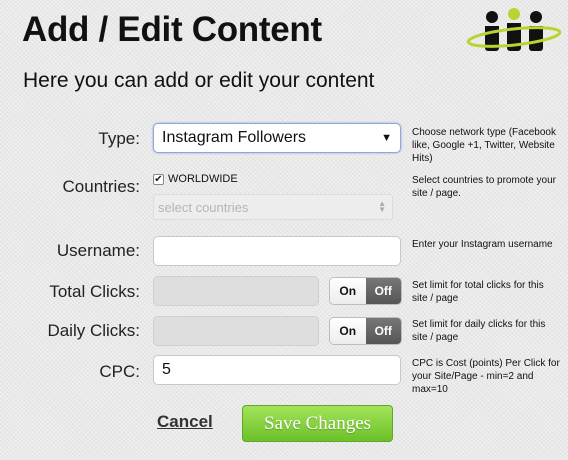 Image resolution: width=568 pixels, height=460 pixels. I want to click on people-ring-logo, so click(514, 29).